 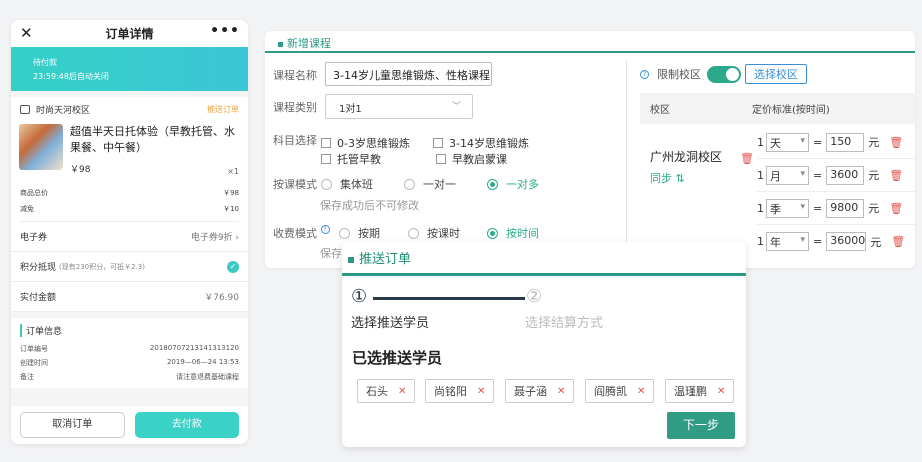 I want to click on info-label: 备注, so click(x=27, y=377).